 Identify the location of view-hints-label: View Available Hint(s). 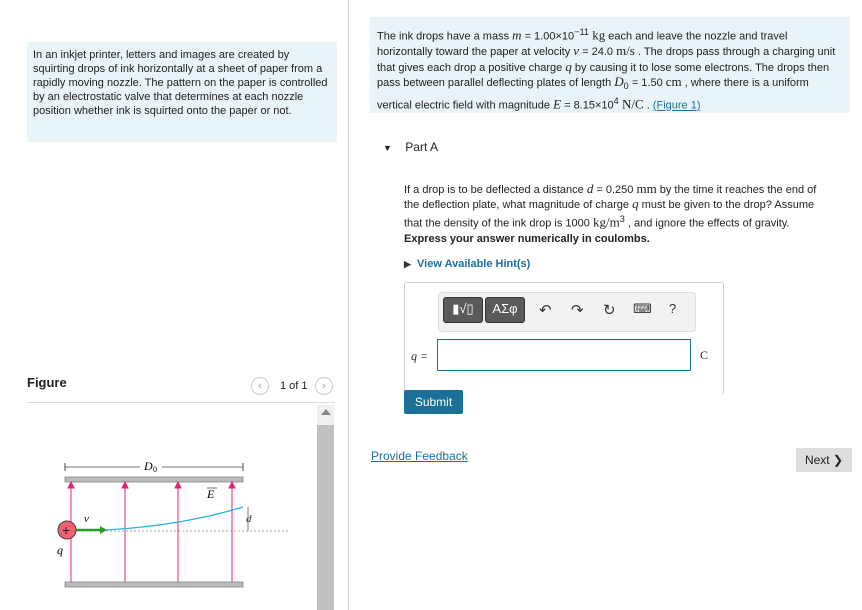
(474, 264).